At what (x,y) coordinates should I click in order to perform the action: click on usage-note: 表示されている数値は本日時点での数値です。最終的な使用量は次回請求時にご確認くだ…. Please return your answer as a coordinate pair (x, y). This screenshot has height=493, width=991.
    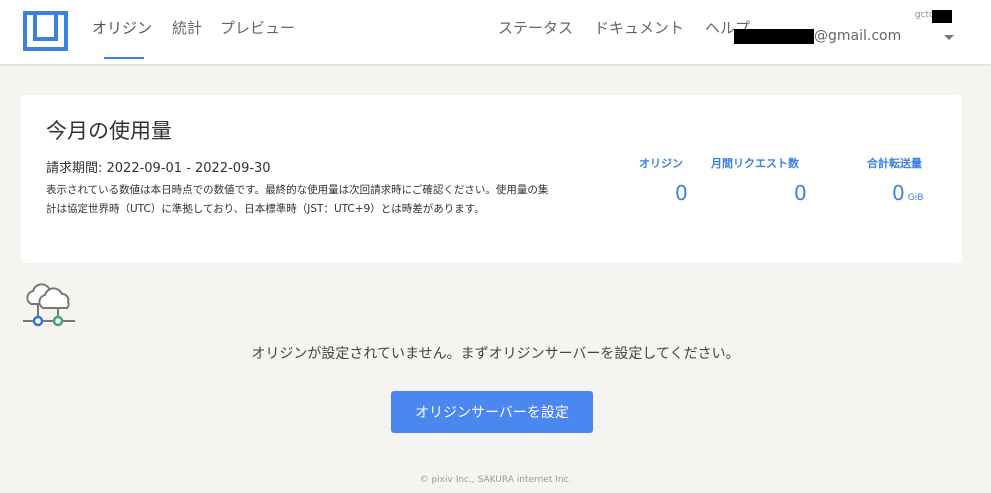
    Looking at the image, I should click on (297, 199).